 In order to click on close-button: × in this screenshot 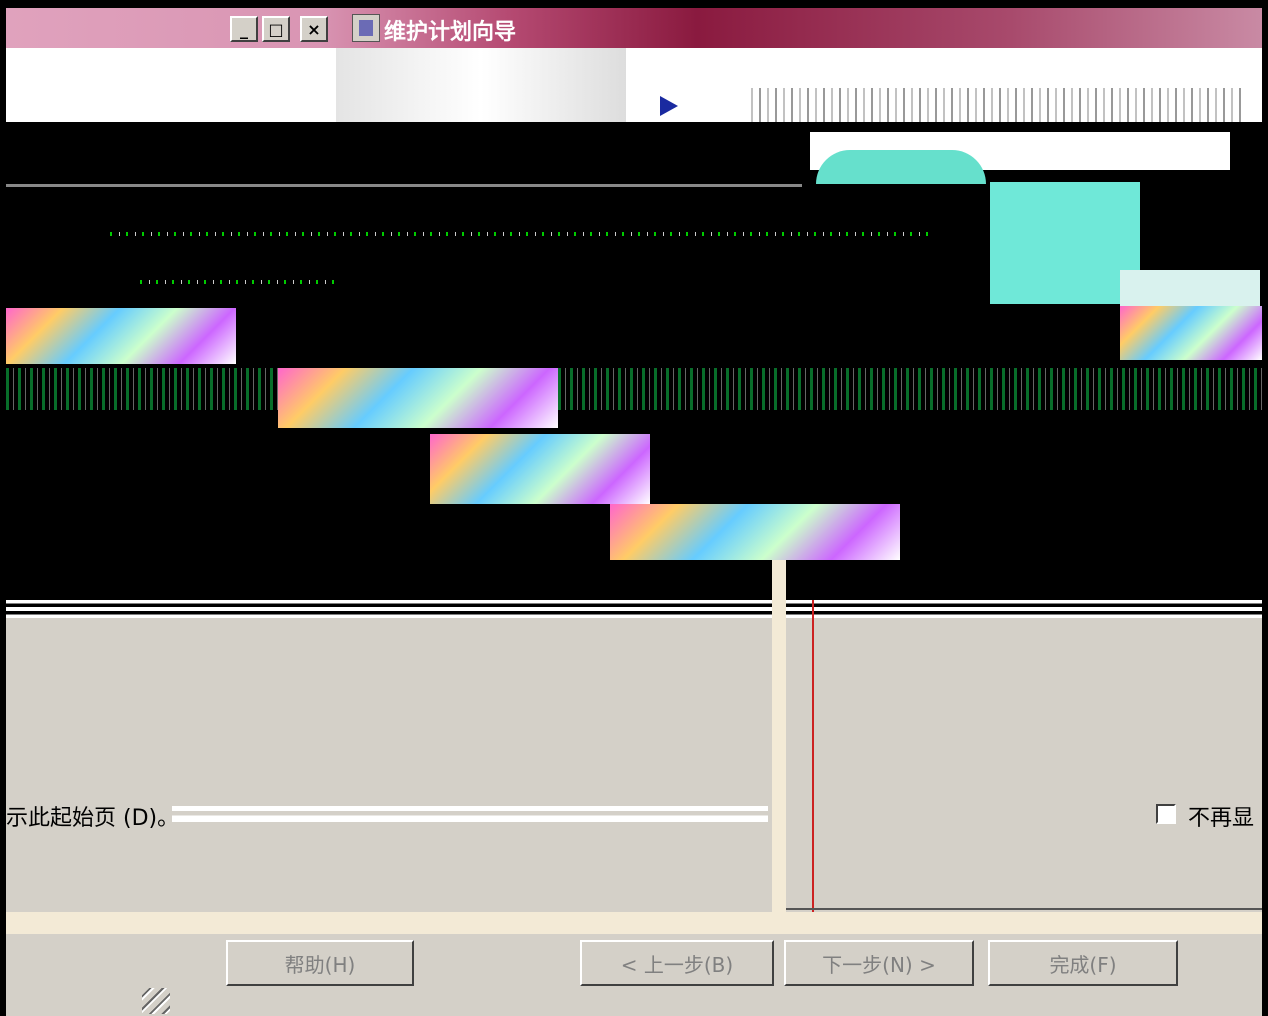, I will do `click(314, 29)`.